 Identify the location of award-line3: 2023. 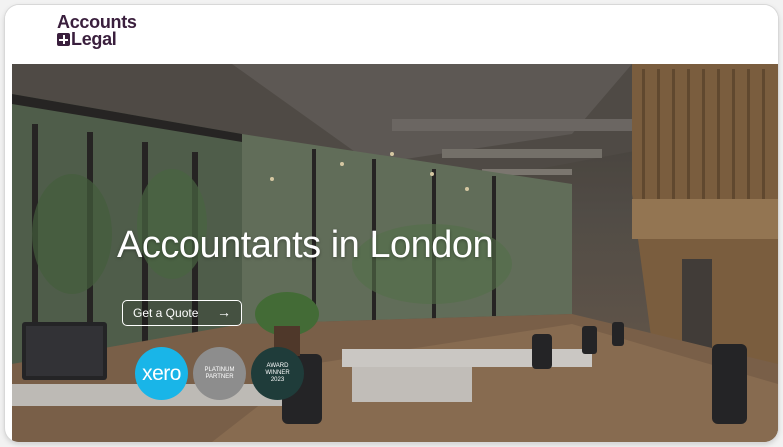
(277, 380).